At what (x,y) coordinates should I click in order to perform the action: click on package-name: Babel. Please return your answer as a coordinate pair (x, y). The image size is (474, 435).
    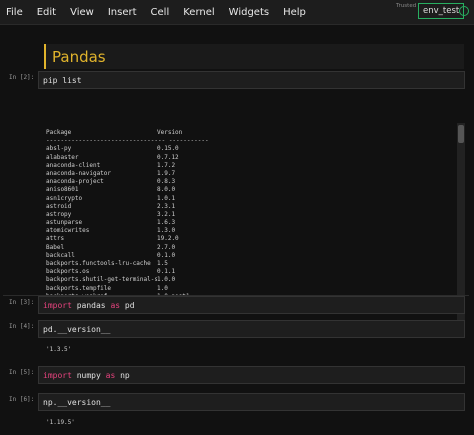
    Looking at the image, I should click on (55, 247).